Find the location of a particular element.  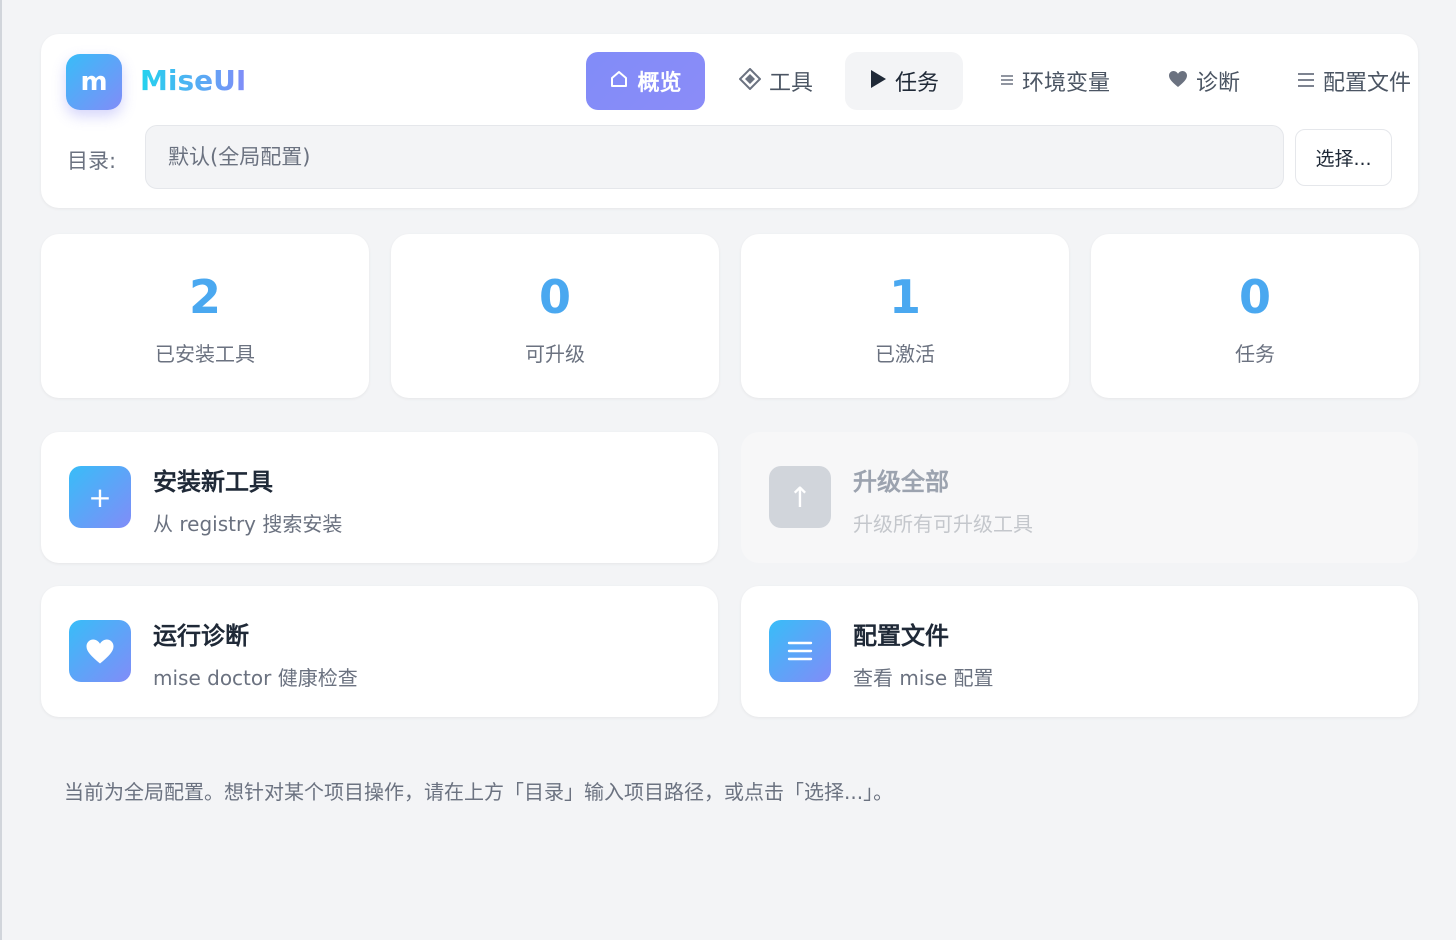

tab-config-files: 配置文件 is located at coordinates (1354, 81).